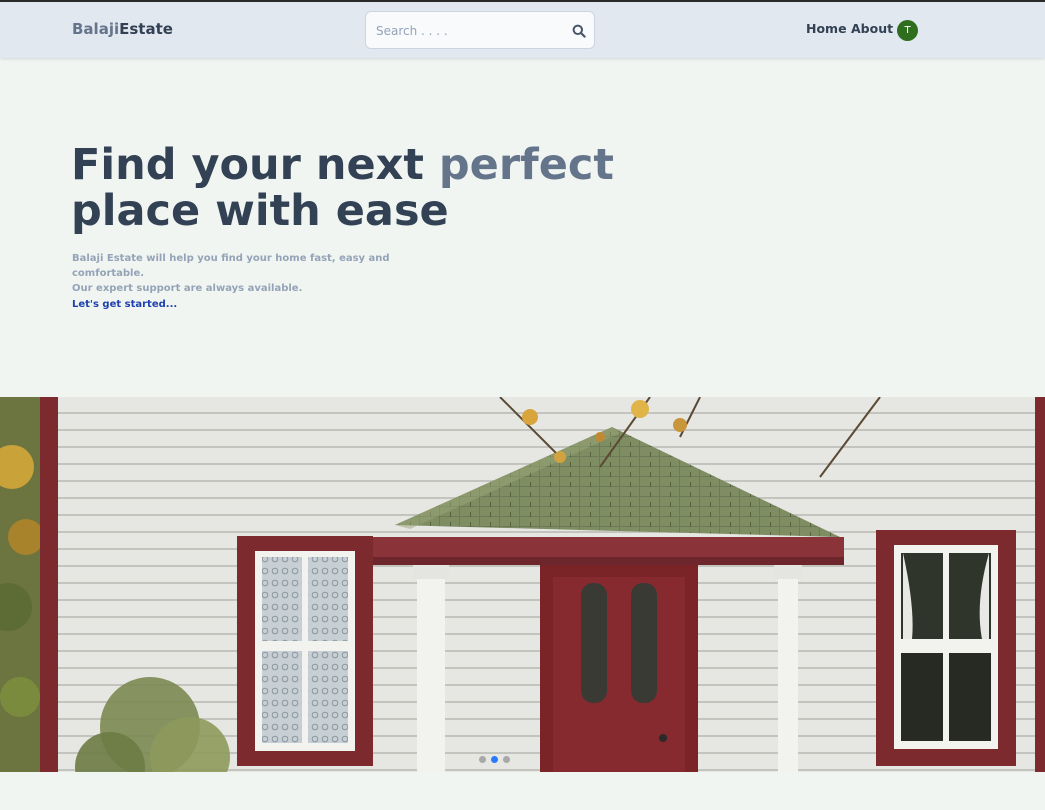 The height and width of the screenshot is (810, 1045). Describe the element at coordinates (96, 29) in the screenshot. I see `logo-part-balaji: Balaji` at that location.